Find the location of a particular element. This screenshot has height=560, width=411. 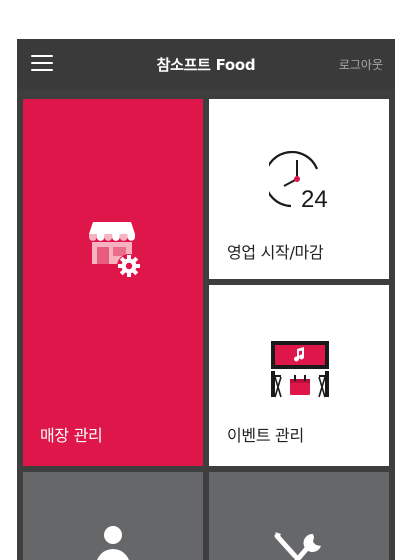

top-bar: 참소프트 Food 로그아웃 is located at coordinates (206, 64).